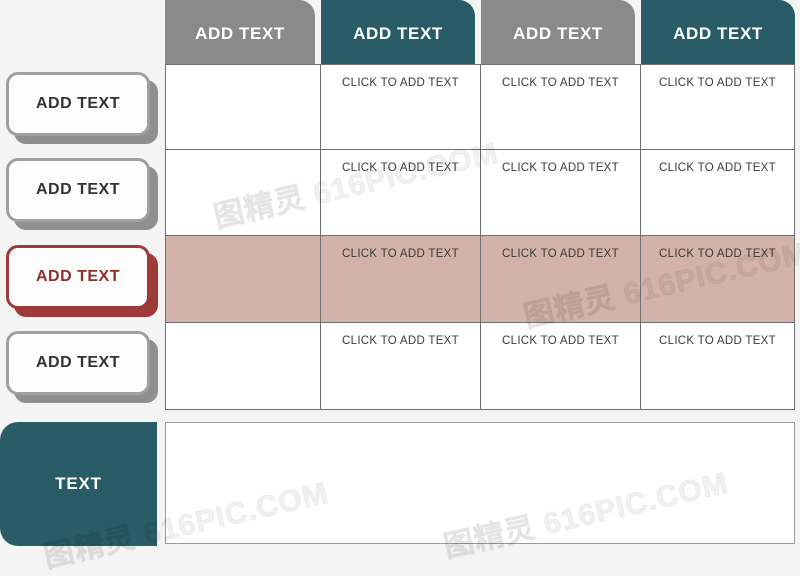 The image size is (800, 576). Describe the element at coordinates (243, 366) in the screenshot. I see `table-cell-r4-c1` at that location.